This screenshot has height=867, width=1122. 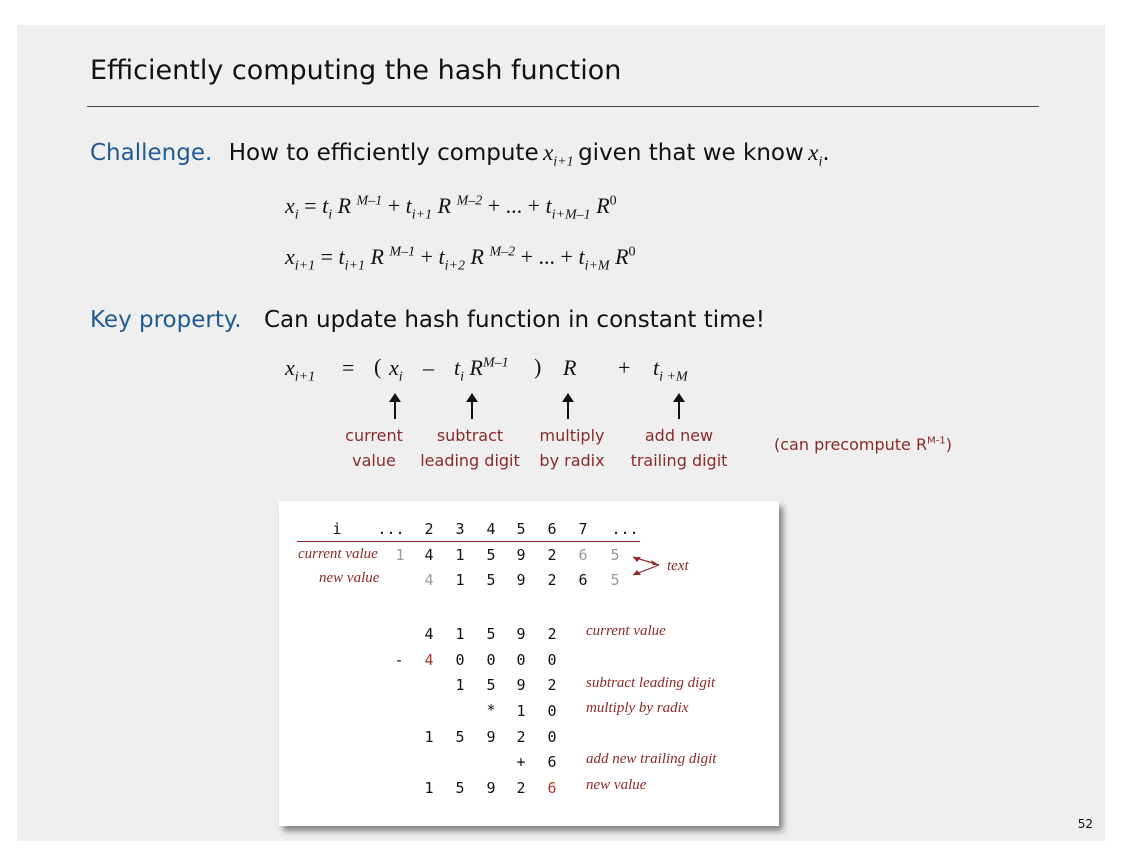 I want to click on challenge-text-before: How to efficiently compute, so click(x=383, y=153).